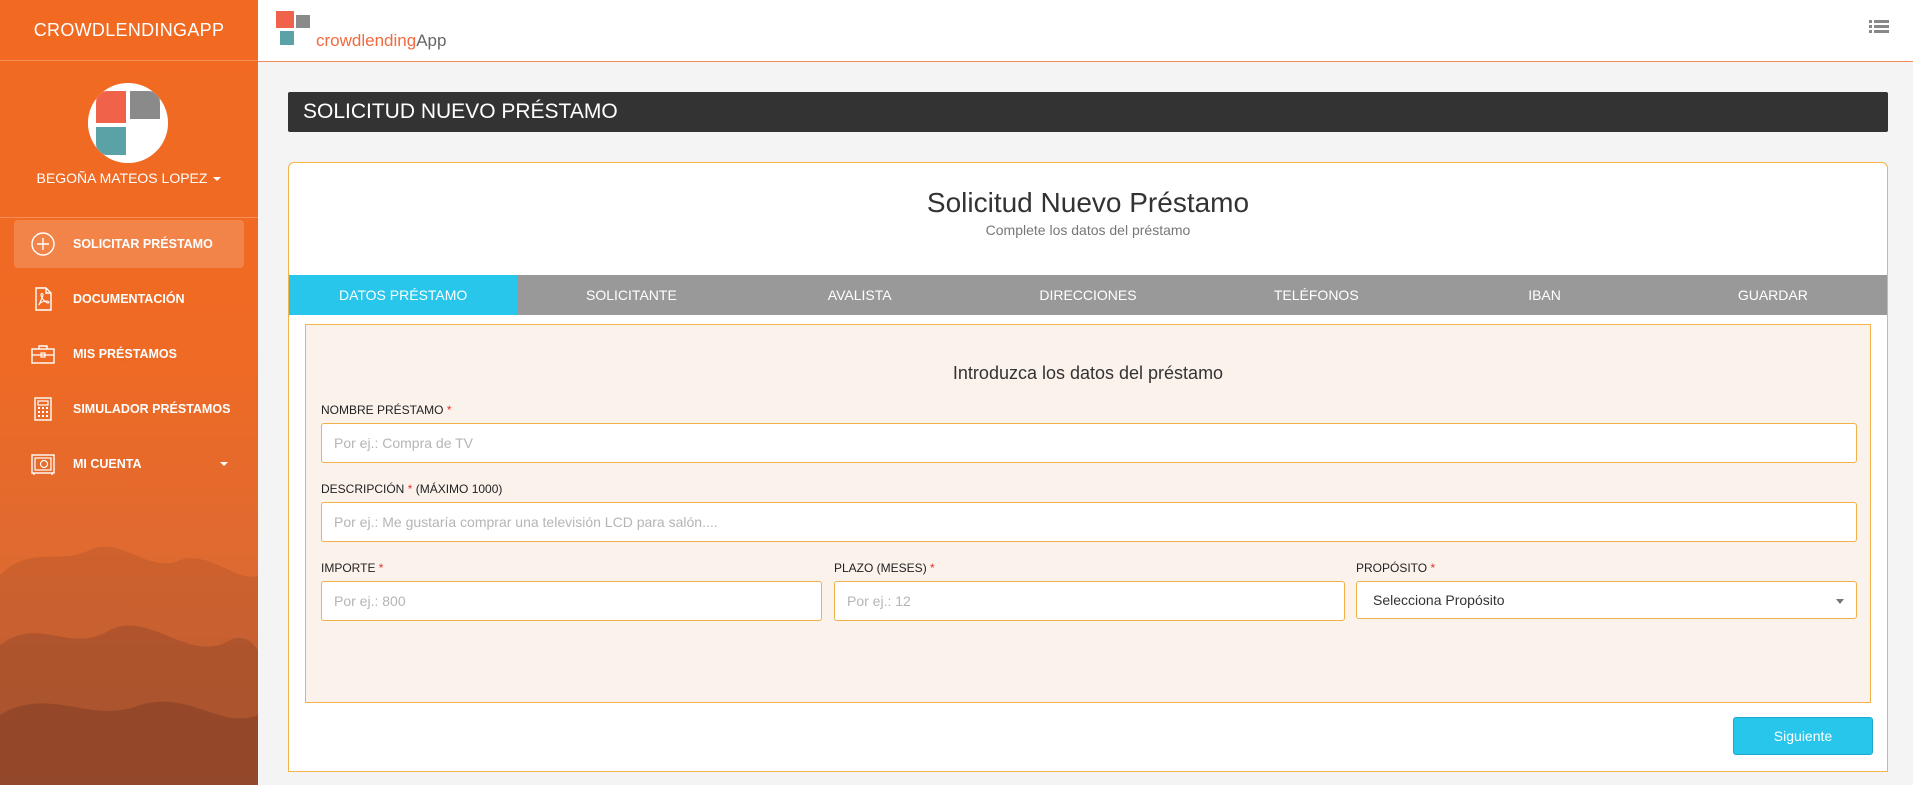 Image resolution: width=1913 pixels, height=785 pixels. Describe the element at coordinates (1088, 373) in the screenshot. I see `form-heading: Introduzca los datos del préstamo` at that location.